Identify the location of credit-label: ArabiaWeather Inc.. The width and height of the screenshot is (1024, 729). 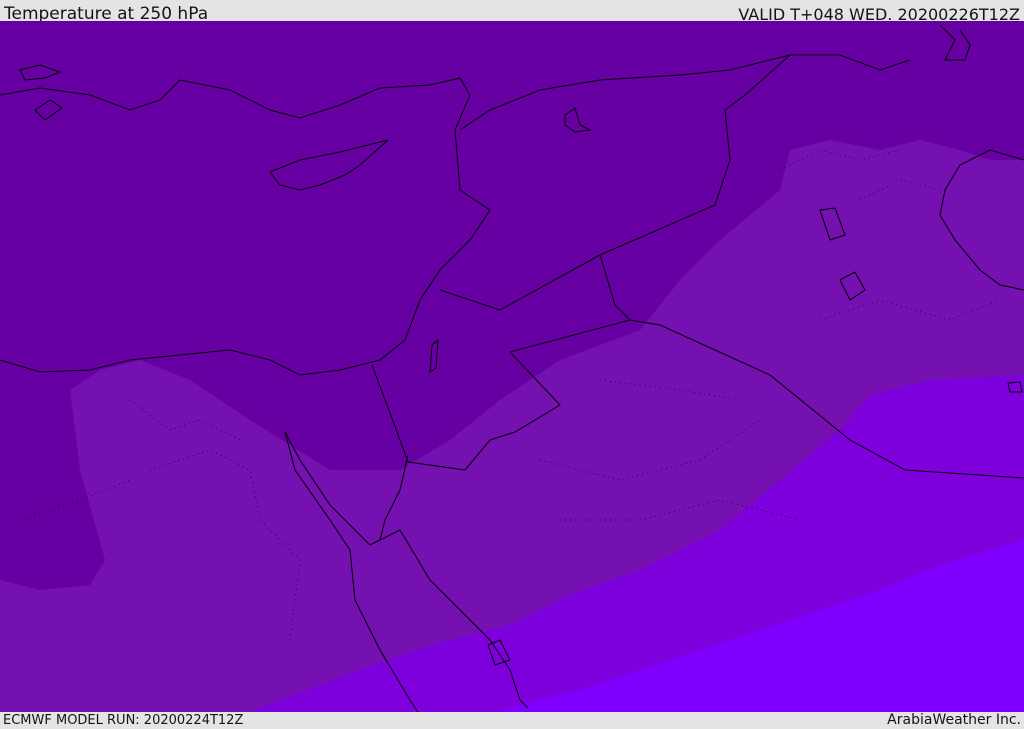
(954, 720).